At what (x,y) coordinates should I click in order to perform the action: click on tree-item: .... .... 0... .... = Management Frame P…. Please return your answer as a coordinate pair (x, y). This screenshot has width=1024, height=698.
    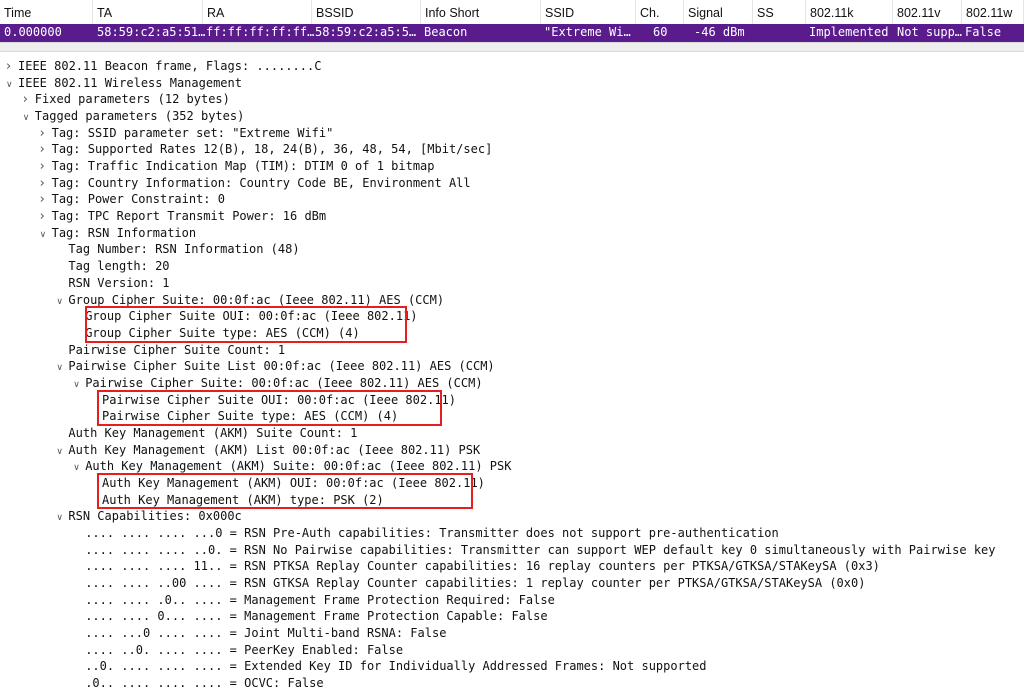
    Looking at the image, I should click on (310, 616).